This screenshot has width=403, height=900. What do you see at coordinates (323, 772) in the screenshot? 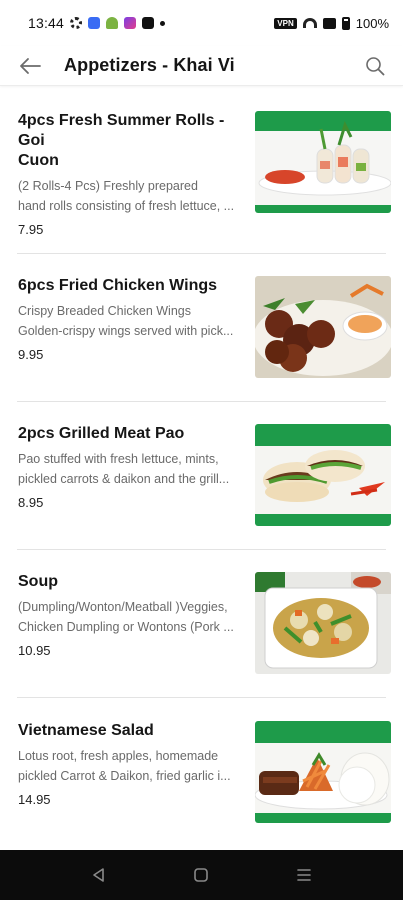
I see `item-photo-vietnamese-salad` at bounding box center [323, 772].